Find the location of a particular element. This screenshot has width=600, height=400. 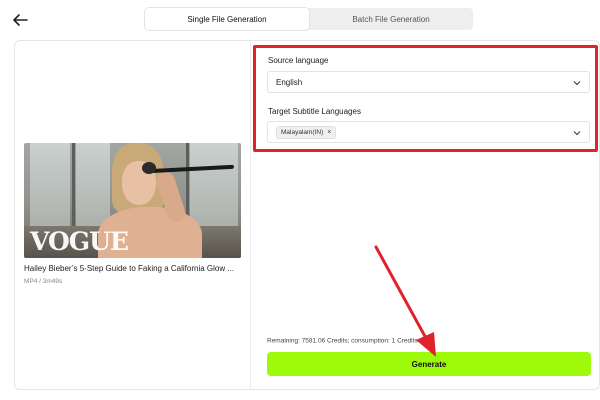

source-language-select: English is located at coordinates (428, 82).